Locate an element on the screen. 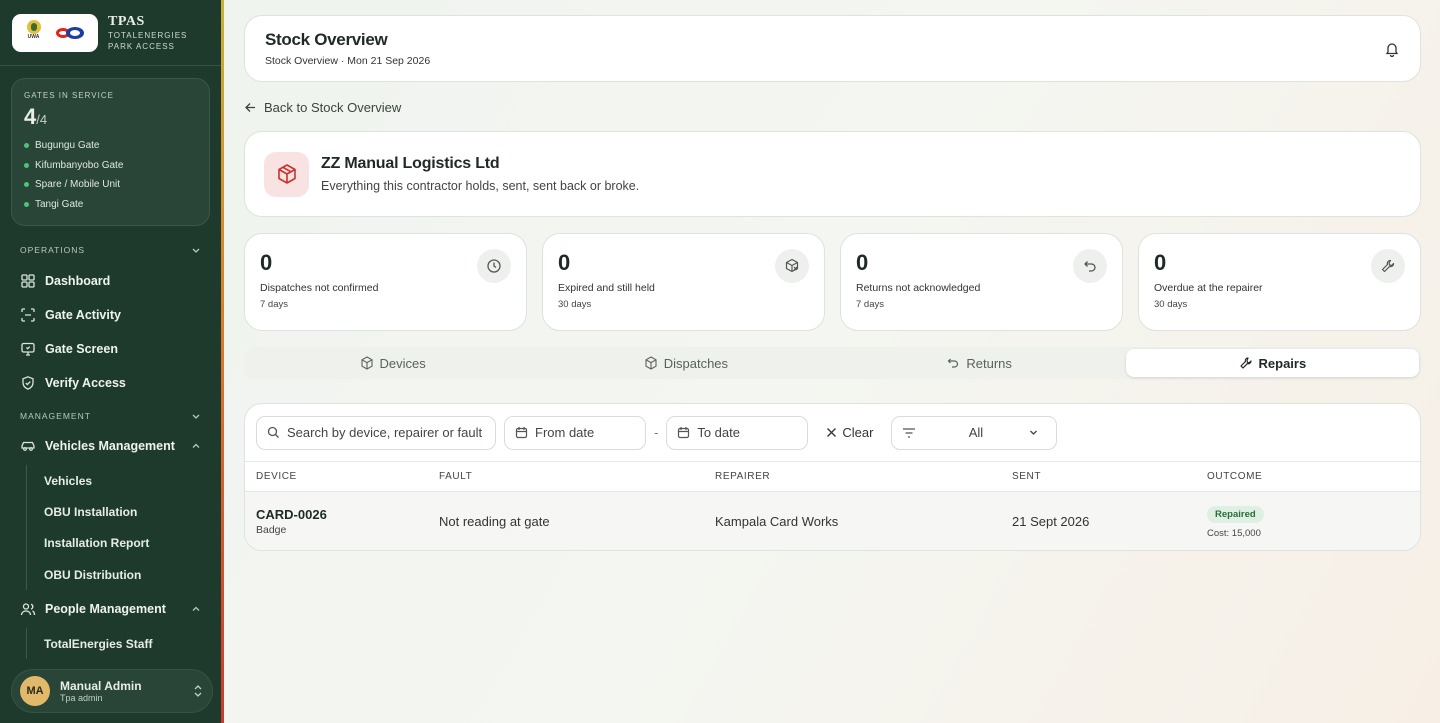 The height and width of the screenshot is (723, 1440). tabs: Devices Dispatches Returns Repairs is located at coordinates (832, 363).